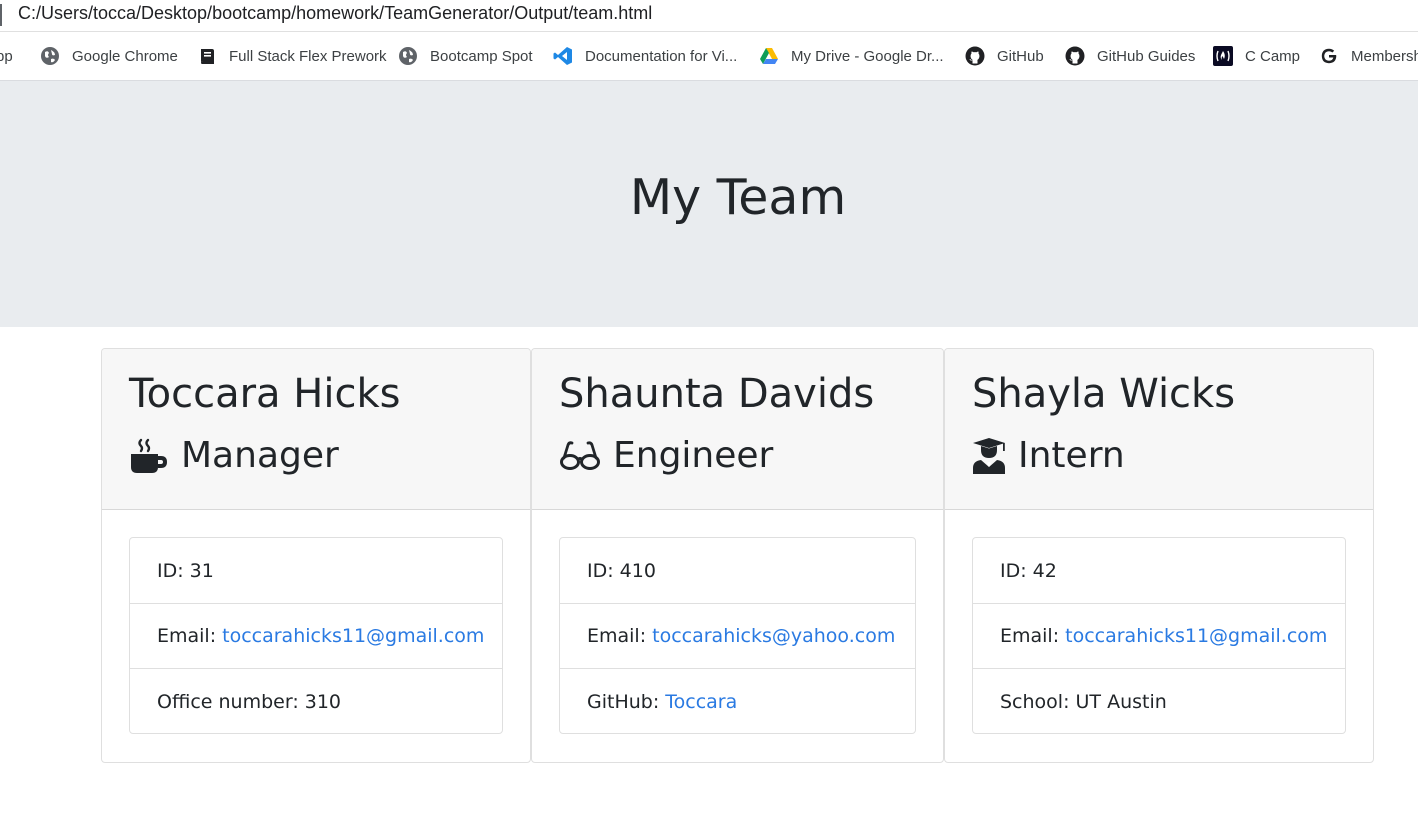  I want to click on page-title: My Team, so click(738, 197).